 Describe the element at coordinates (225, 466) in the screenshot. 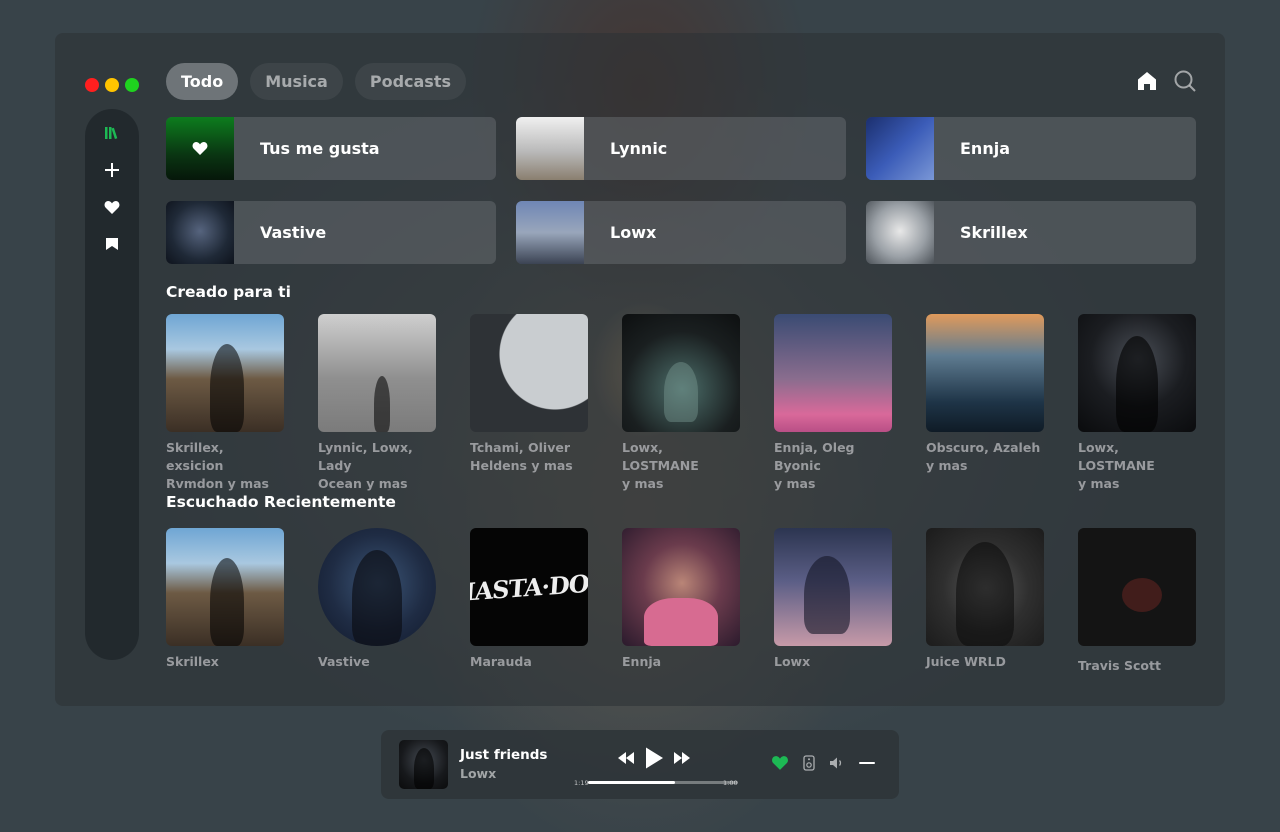

I see `mix-caption: Skrillex, exsicion Rvmdon y mas` at that location.